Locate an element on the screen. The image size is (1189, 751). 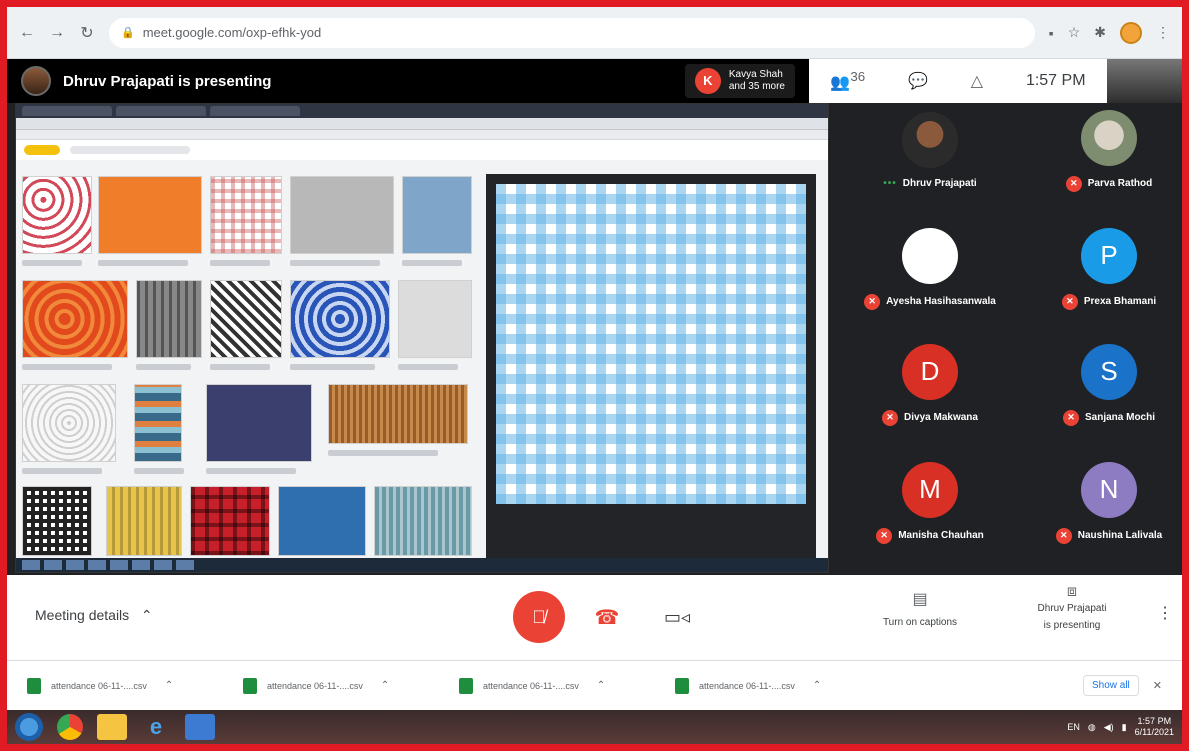
participant-tile: ••• Dhruv Prajapati is located at coordinates (930, 150).